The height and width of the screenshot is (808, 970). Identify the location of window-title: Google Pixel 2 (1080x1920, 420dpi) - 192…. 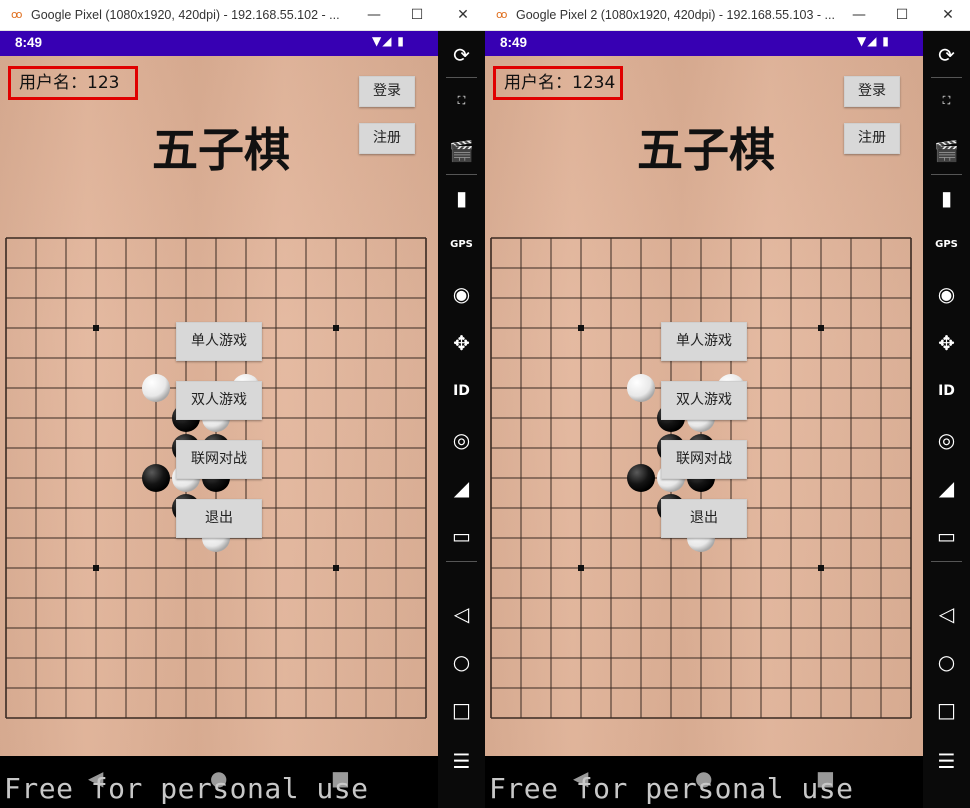
(675, 15).